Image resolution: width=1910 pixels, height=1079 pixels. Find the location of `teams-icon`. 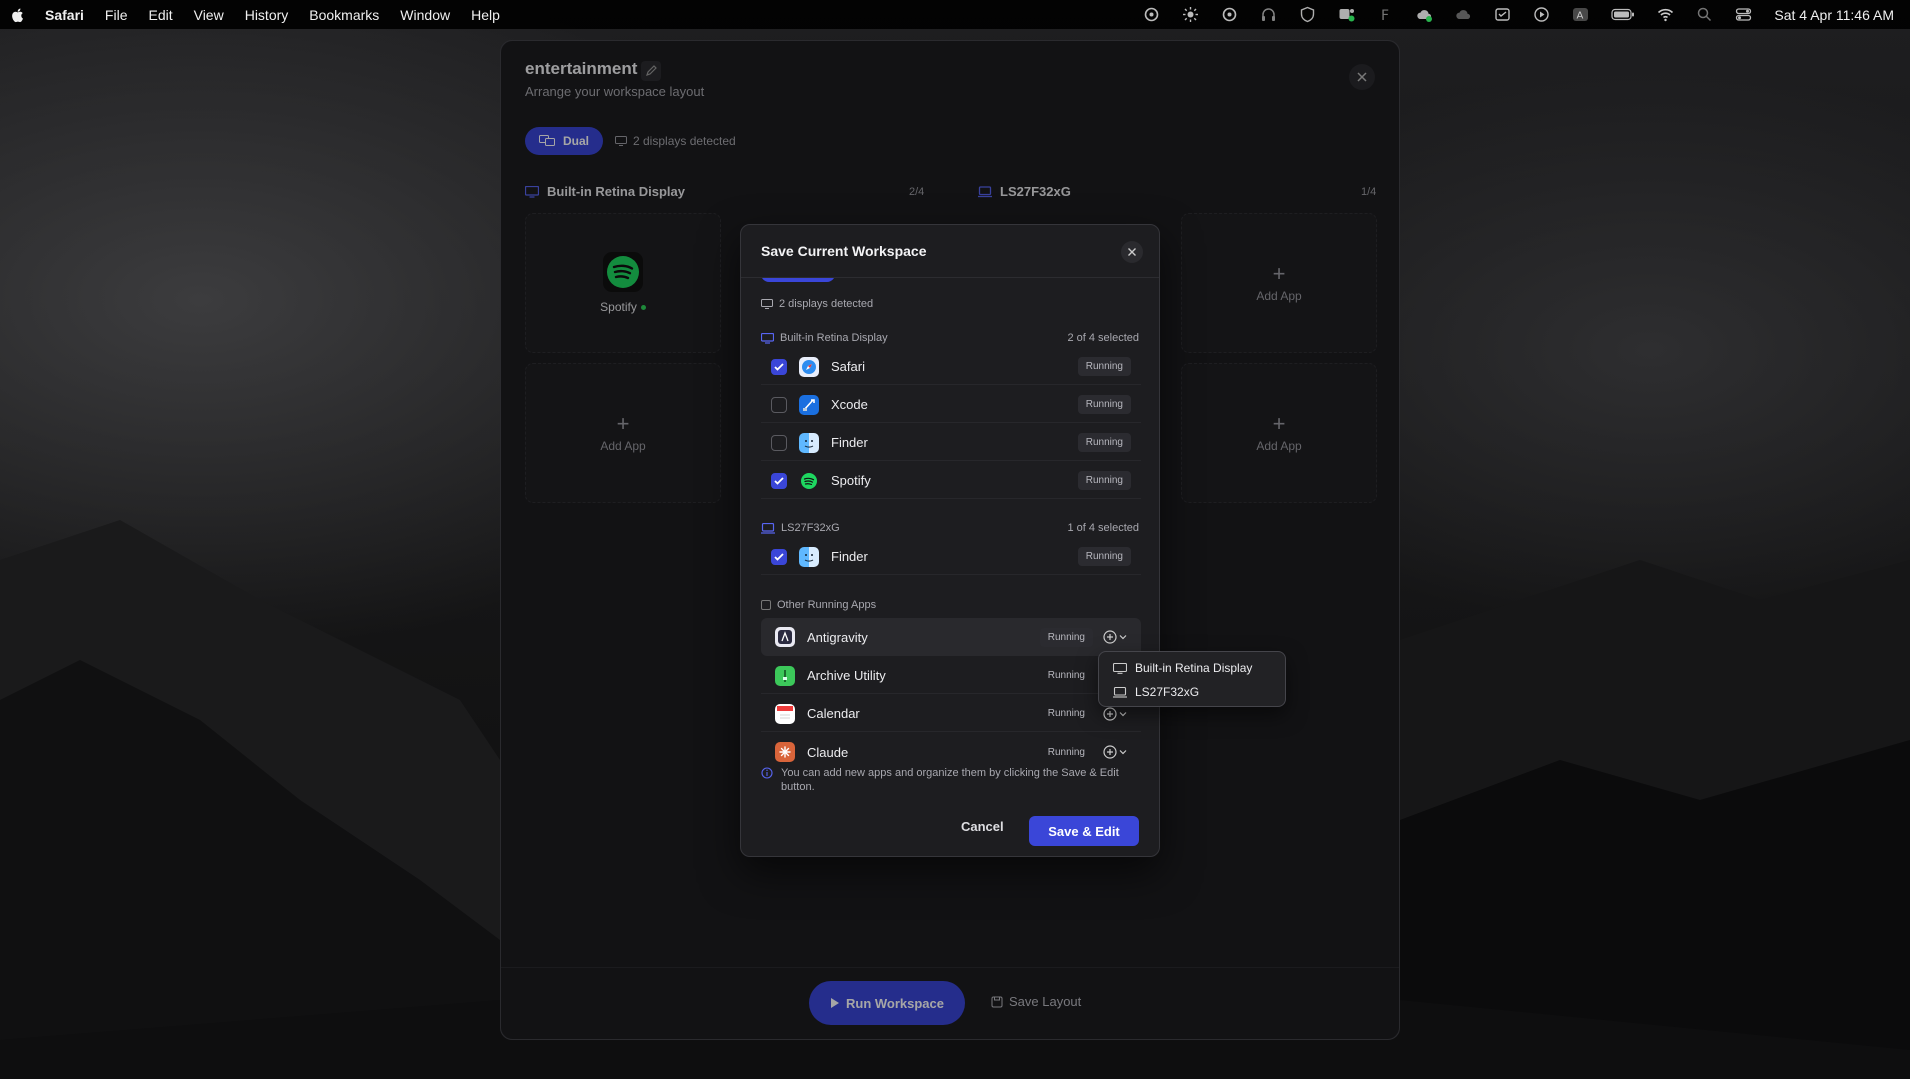

teams-icon is located at coordinates (1346, 14).